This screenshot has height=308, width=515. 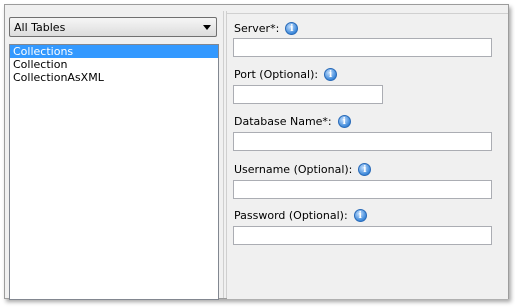 I want to click on database-name-label: Database Name*:, so click(x=283, y=121).